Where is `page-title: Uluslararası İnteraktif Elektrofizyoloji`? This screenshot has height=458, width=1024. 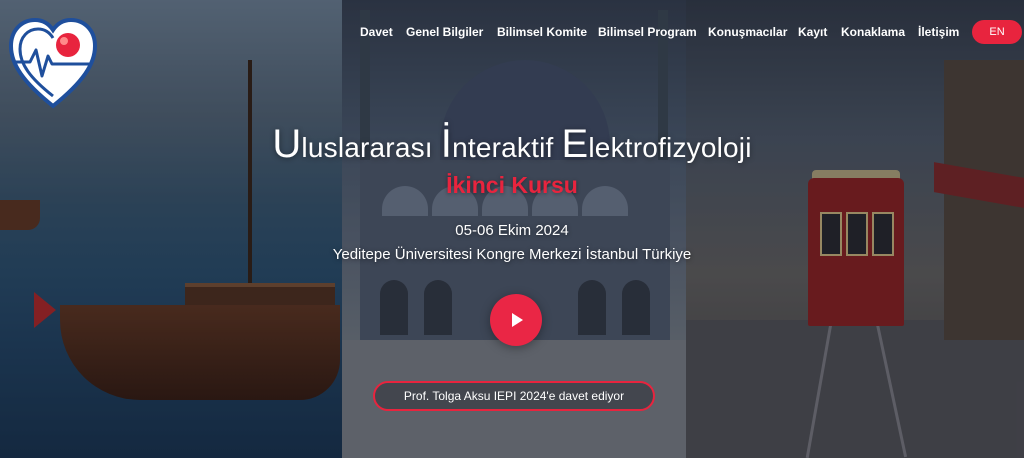 page-title: Uluslararası İnteraktif Elektrofizyoloji is located at coordinates (512, 144).